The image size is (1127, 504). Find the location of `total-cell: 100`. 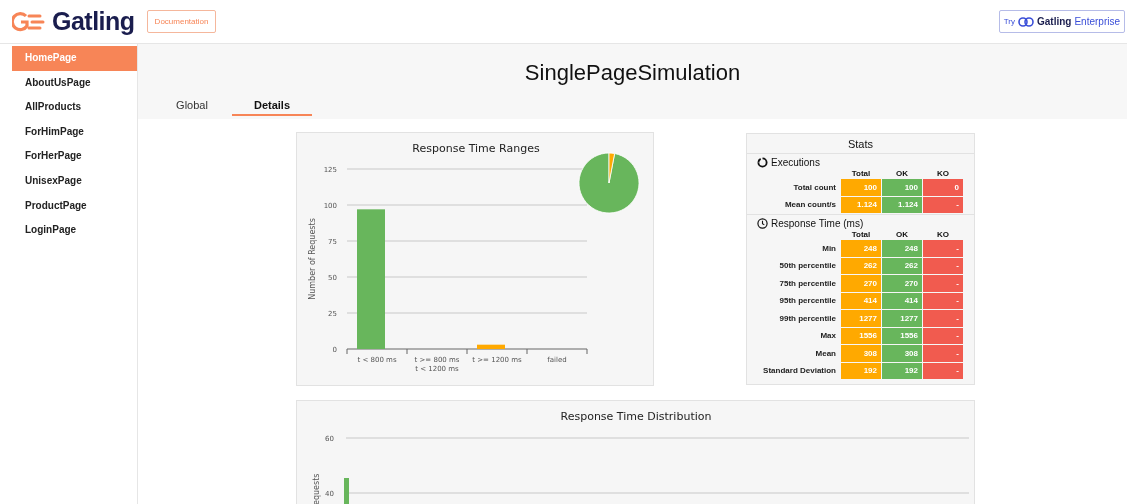

total-cell: 100 is located at coordinates (861, 187).